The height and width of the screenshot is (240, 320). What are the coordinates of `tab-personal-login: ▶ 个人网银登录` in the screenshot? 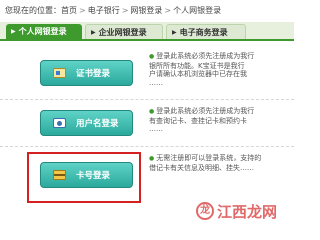 It's located at (44, 31).